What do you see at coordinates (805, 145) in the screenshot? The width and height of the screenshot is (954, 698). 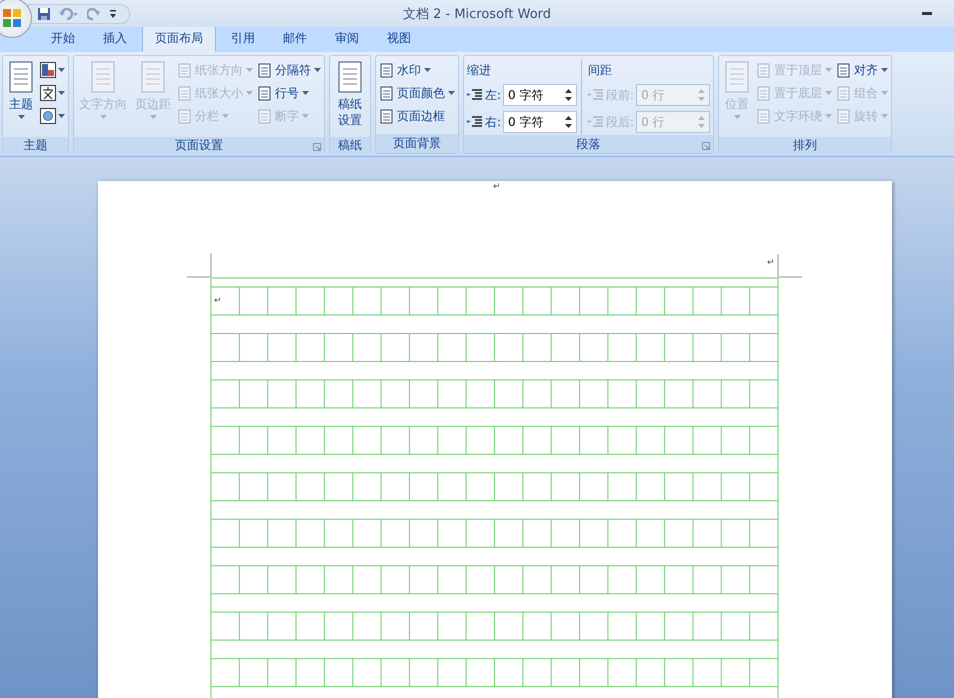 I see `group-label: 排列` at bounding box center [805, 145].